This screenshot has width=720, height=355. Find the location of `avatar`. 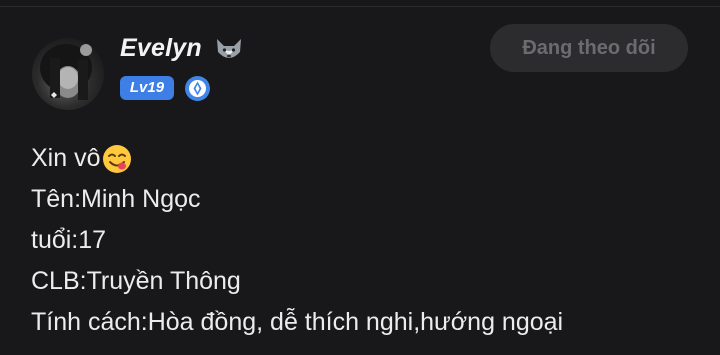

avatar is located at coordinates (68, 74).